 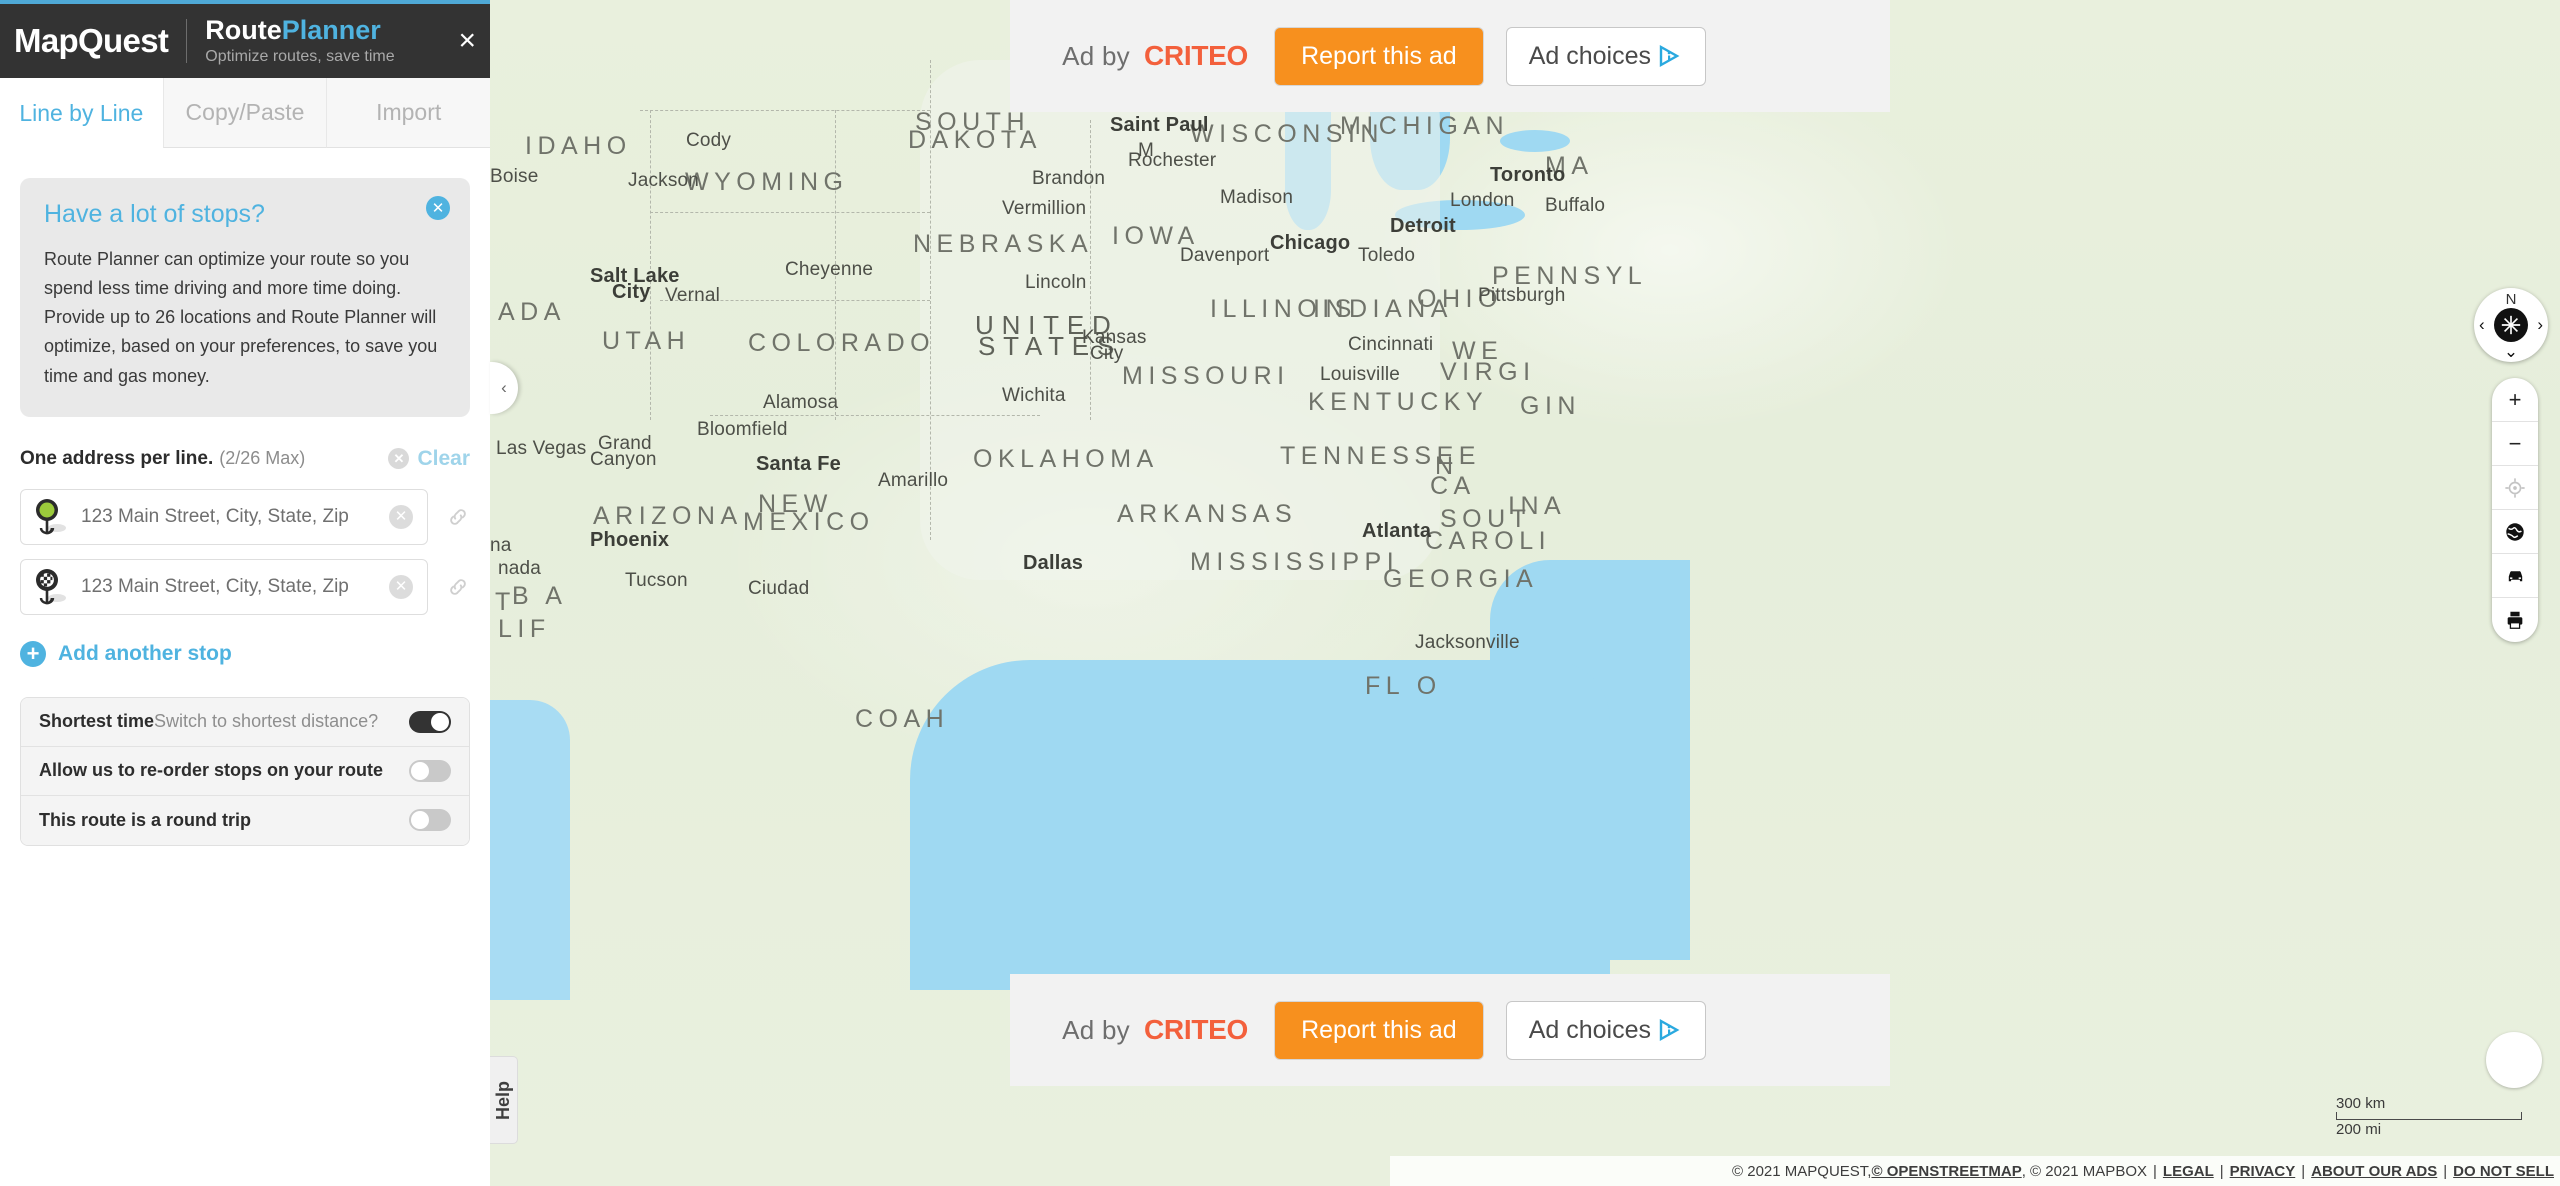 I want to click on clear-address-2-icon: ✕, so click(x=401, y=586).